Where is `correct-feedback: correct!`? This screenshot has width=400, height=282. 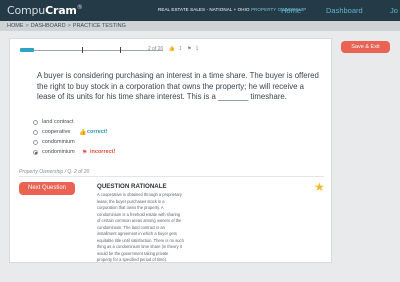
correct-feedback: correct! is located at coordinates (97, 132).